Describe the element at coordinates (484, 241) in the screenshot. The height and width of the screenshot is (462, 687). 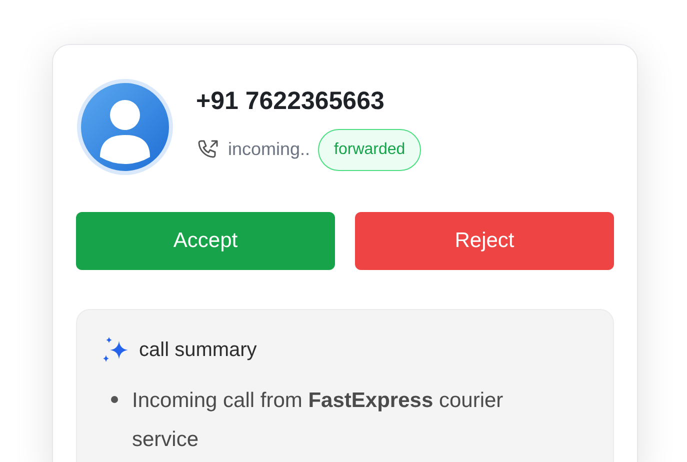
I see `reject-button: Reject` at that location.